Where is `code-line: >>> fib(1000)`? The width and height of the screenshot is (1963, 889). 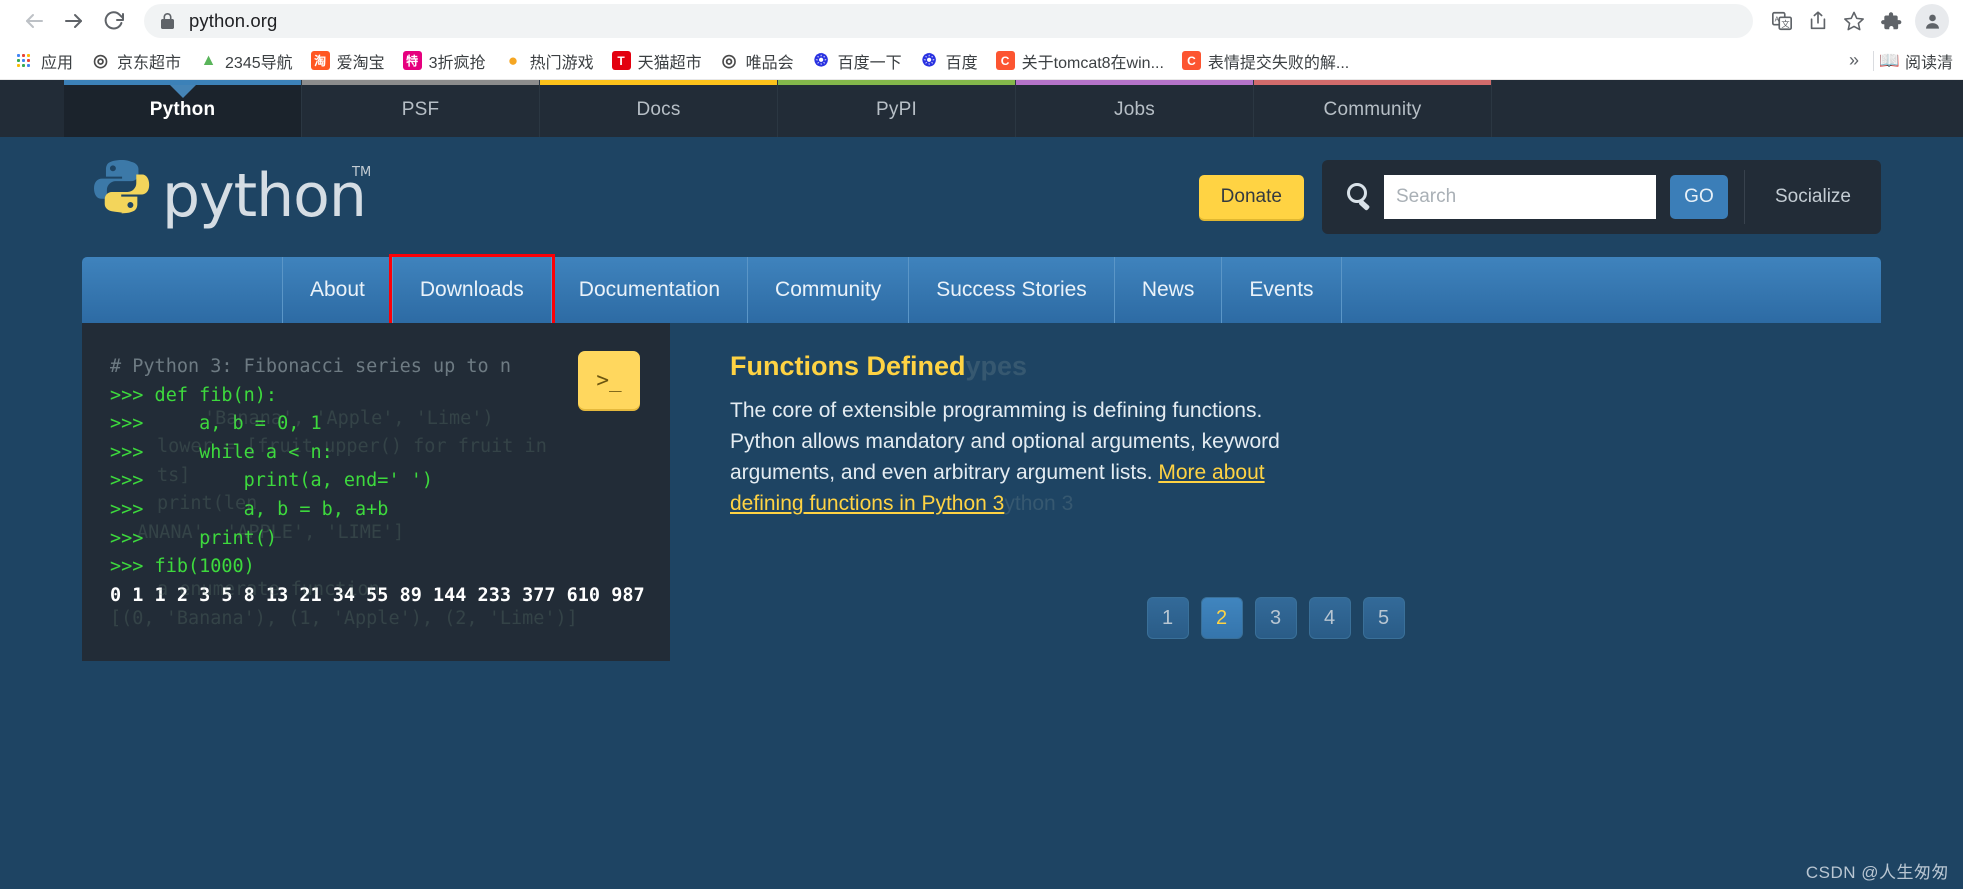
code-line: >>> fib(1000) is located at coordinates (182, 567).